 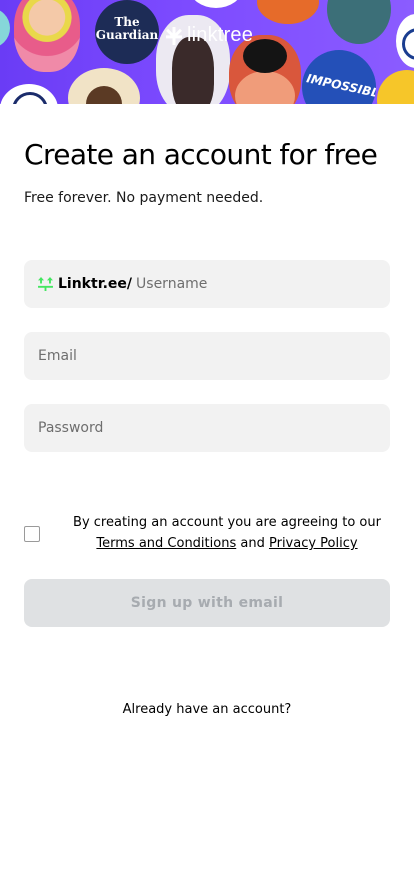 What do you see at coordinates (127, 28) in the screenshot?
I see `guardian-logo-text: The Guardian` at bounding box center [127, 28].